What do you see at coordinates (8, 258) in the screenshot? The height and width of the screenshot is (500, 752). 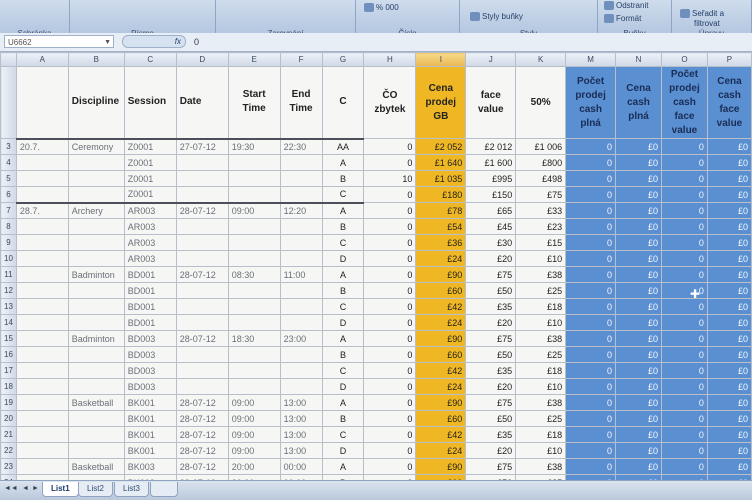 I see `row-header: 10` at bounding box center [8, 258].